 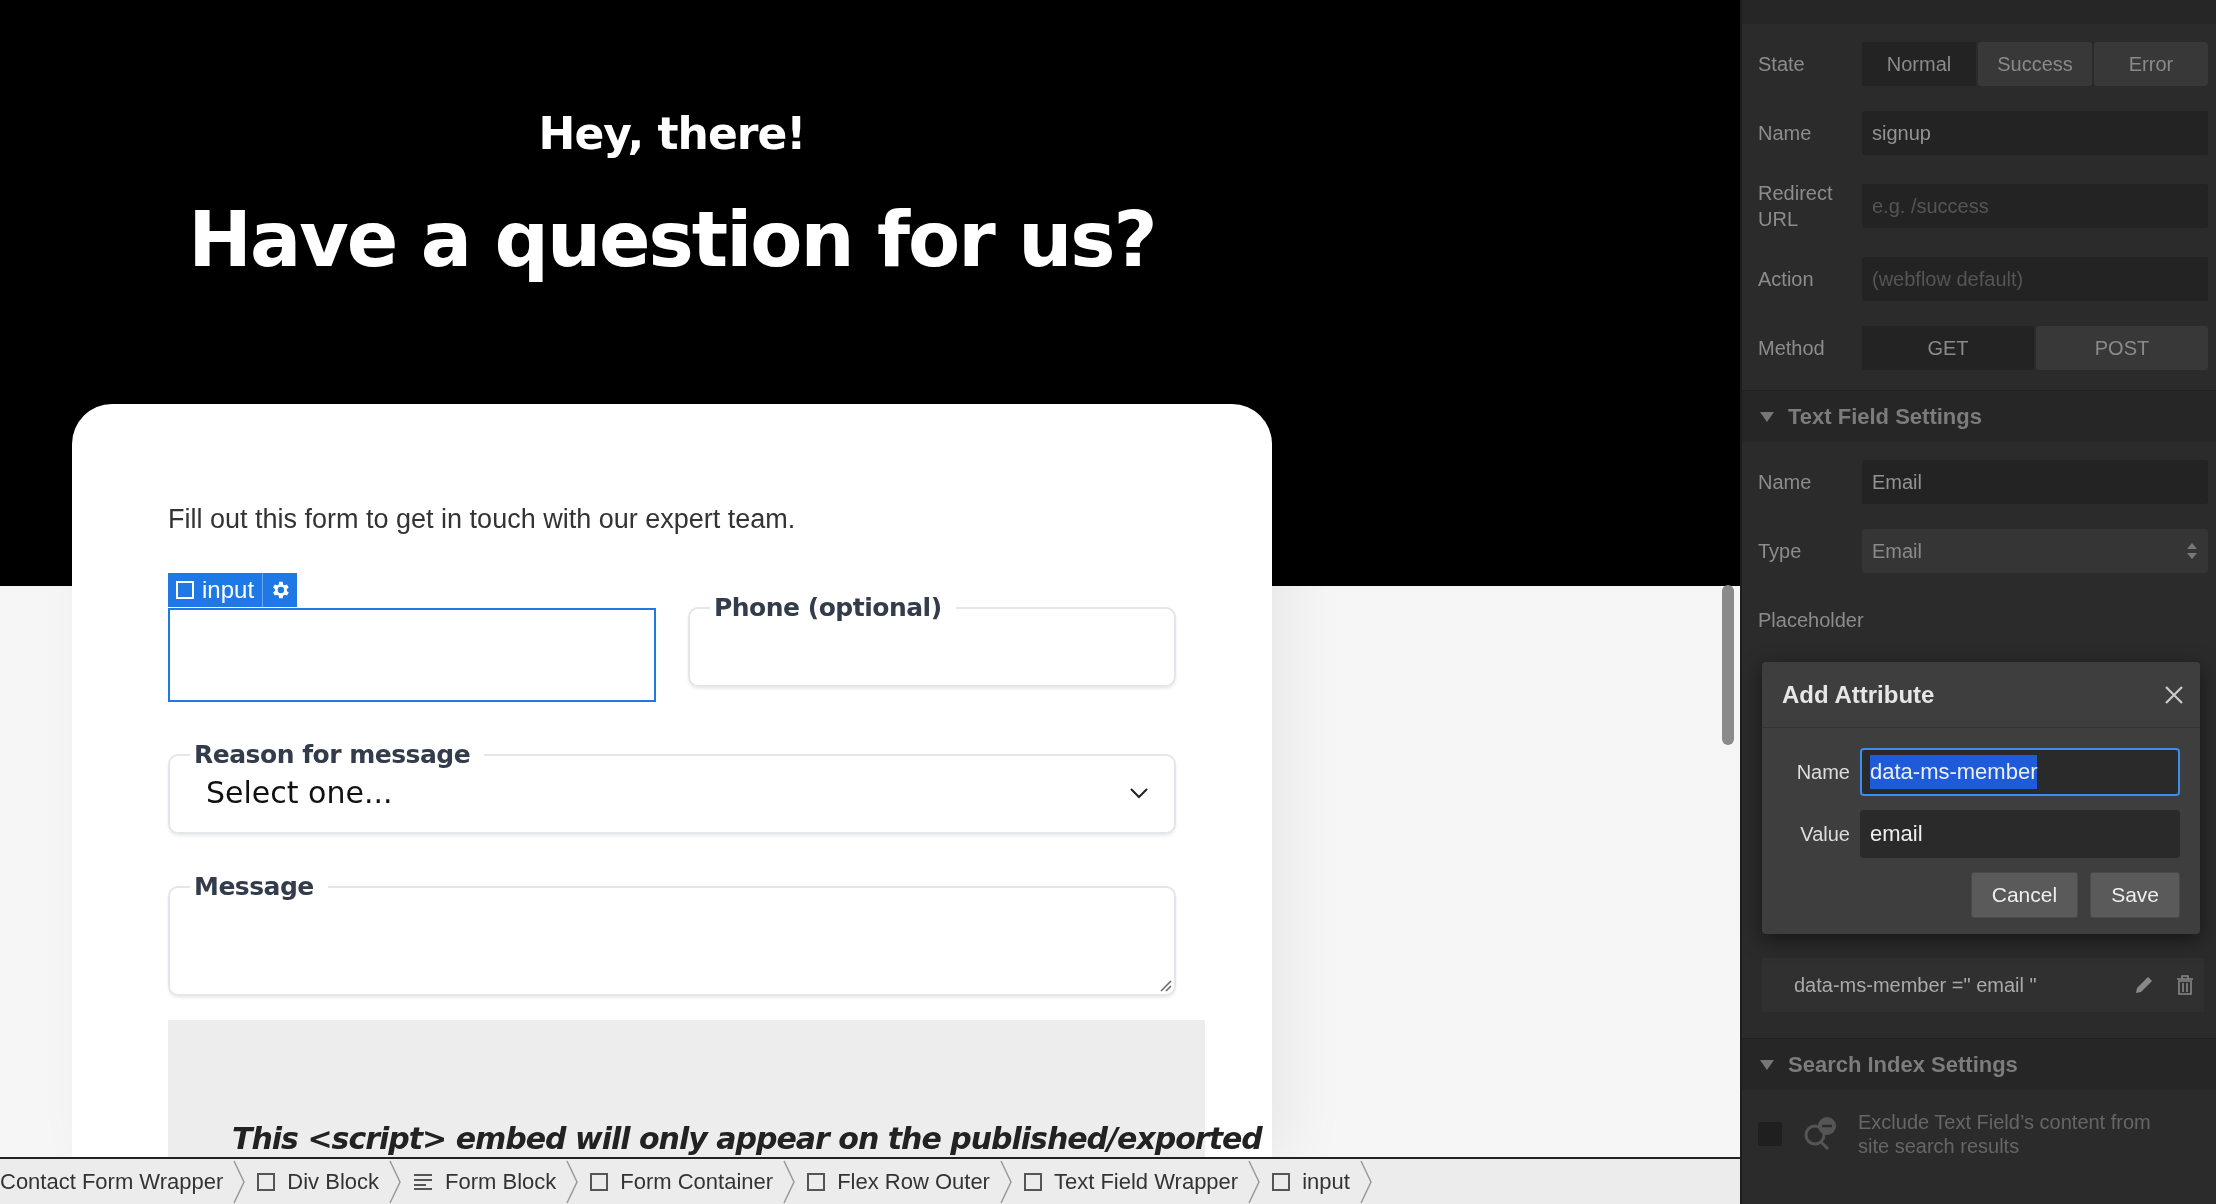 What do you see at coordinates (2024, 895) in the screenshot?
I see `cancel-button: Cancel` at bounding box center [2024, 895].